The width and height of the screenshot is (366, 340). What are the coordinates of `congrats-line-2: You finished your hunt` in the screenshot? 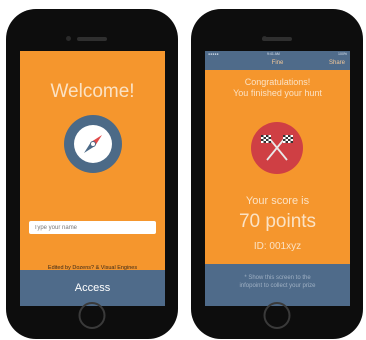 It's located at (277, 93).